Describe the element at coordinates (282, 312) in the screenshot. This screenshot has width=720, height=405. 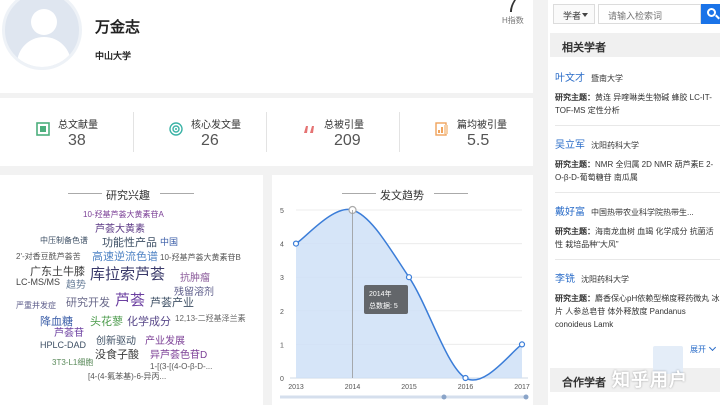
I see `y-tick-label: 2` at that location.